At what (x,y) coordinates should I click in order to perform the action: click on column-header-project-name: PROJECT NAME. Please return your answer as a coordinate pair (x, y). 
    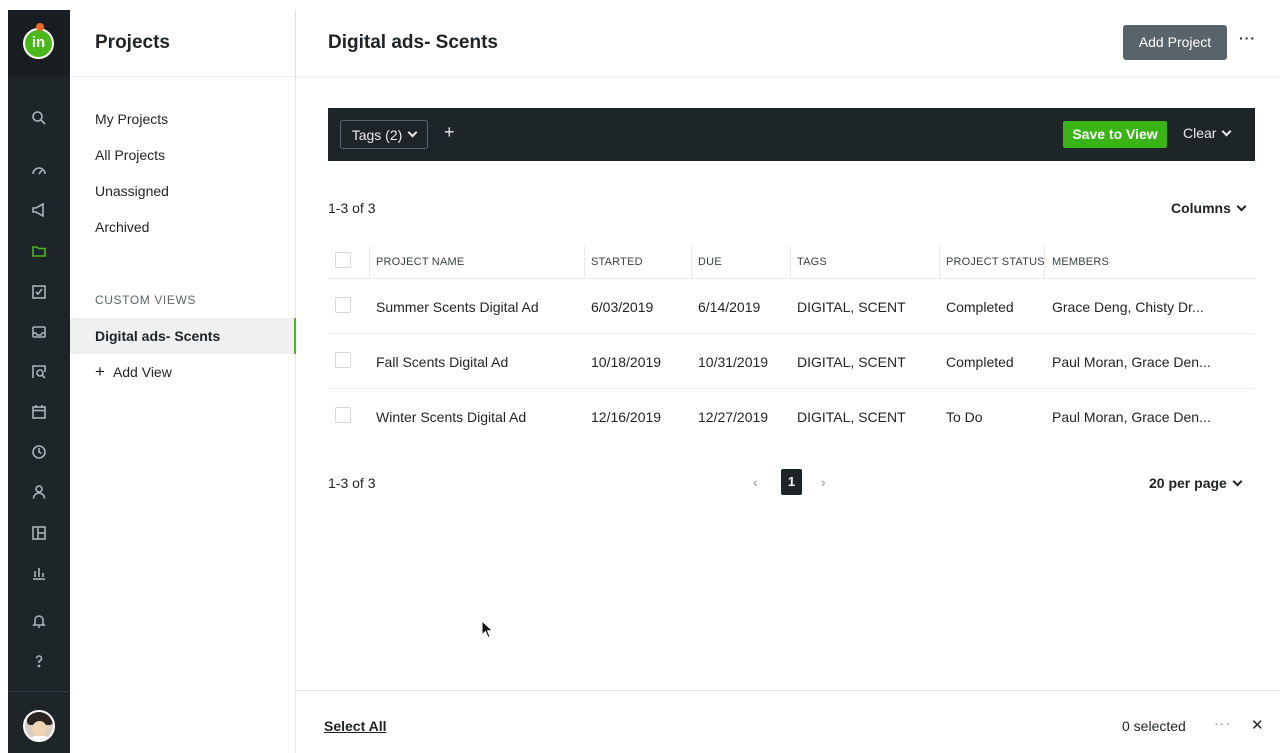
    Looking at the image, I should click on (420, 262).